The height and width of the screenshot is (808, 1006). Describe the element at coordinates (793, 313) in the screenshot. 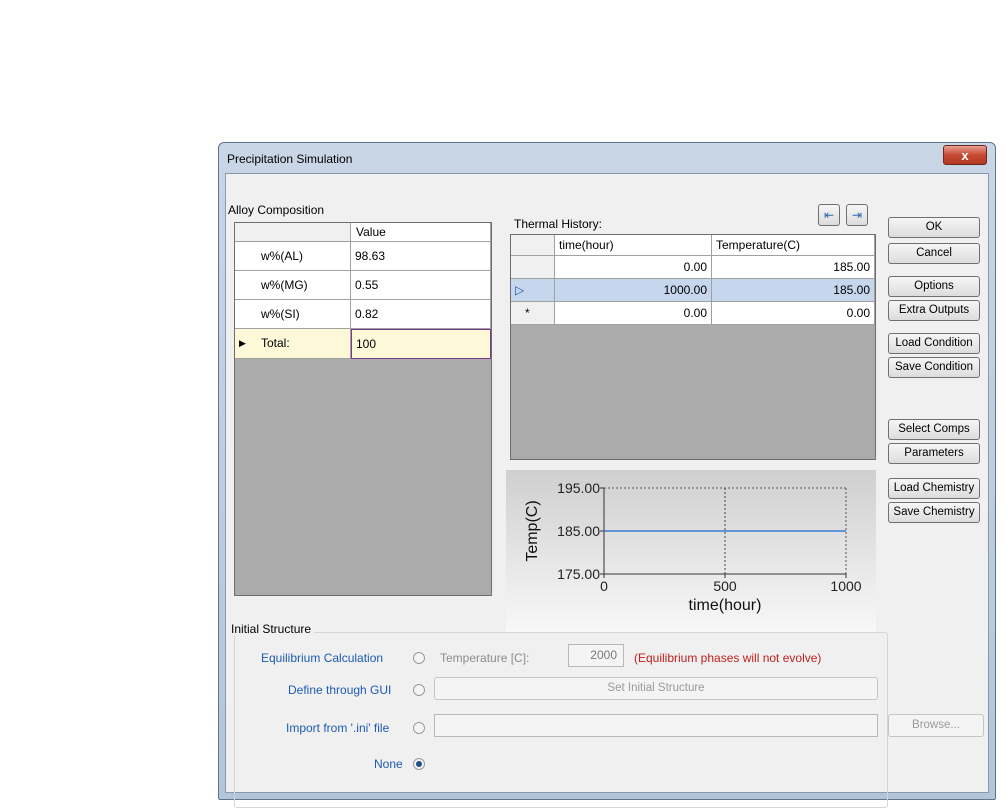

I see `temperature-cell: 0.00` at that location.